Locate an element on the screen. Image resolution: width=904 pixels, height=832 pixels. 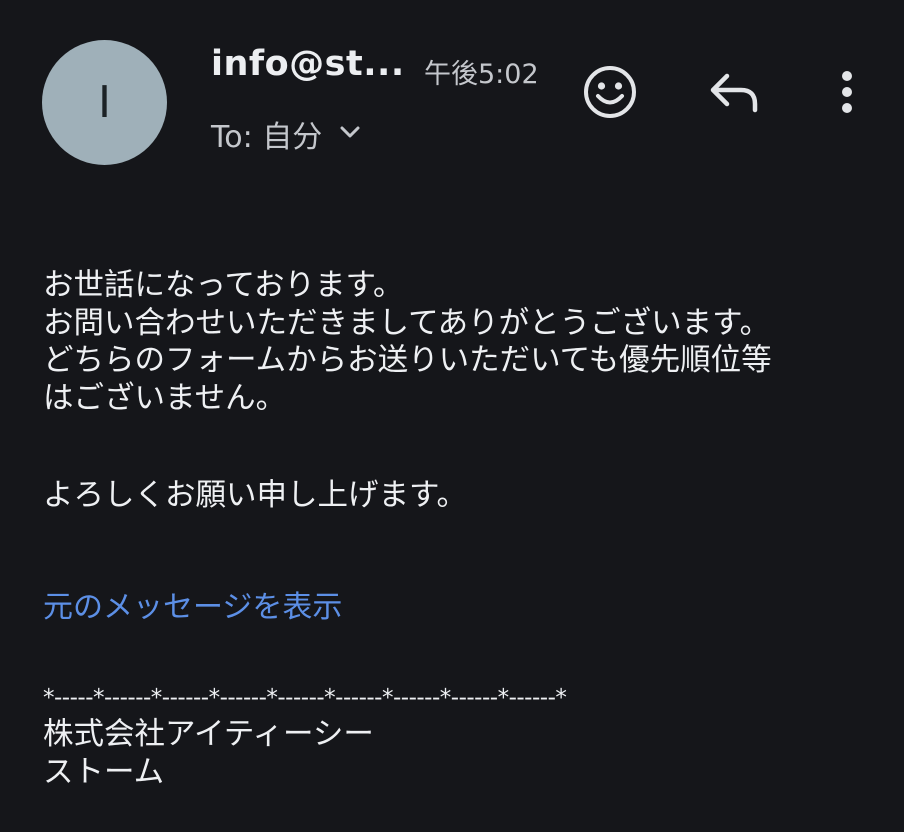
avatar-letter: I is located at coordinates (104, 102).